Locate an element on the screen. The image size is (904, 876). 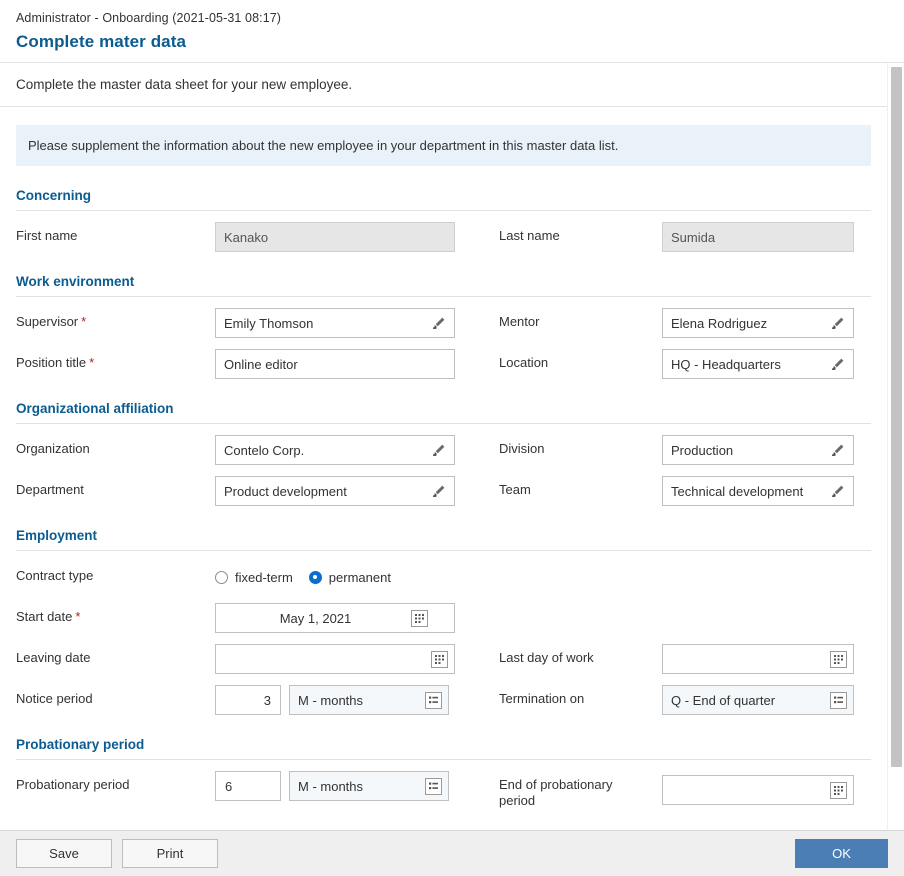
label-last-day-of-work: Last day of work is located at coordinates (546, 657).